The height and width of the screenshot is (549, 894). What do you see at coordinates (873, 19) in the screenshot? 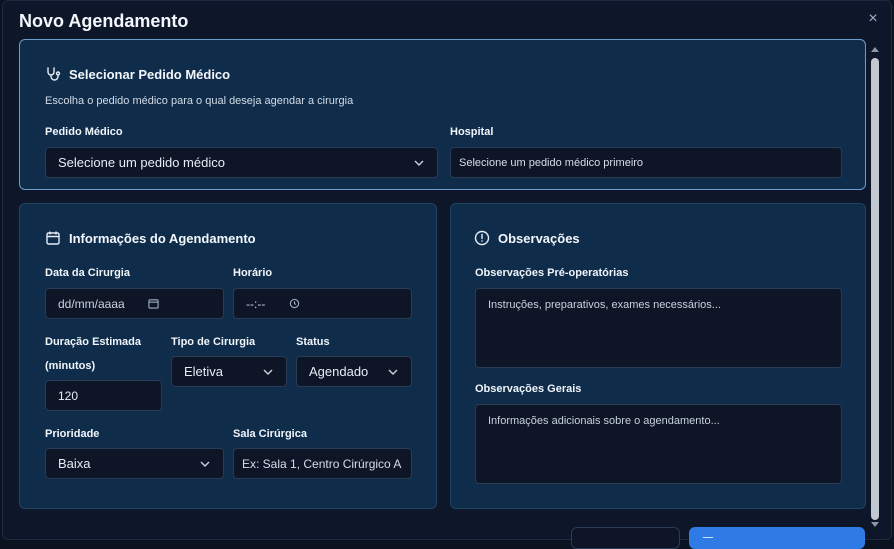
I see `close-icon: ×` at bounding box center [873, 19].